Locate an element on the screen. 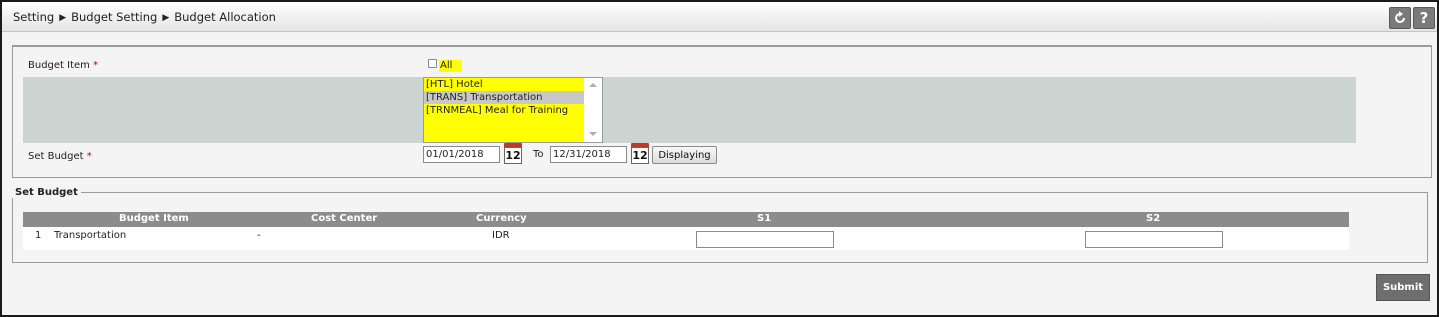 Image resolution: width=1439 pixels, height=317 pixels. set-budget-label: Set Budget * is located at coordinates (60, 156).